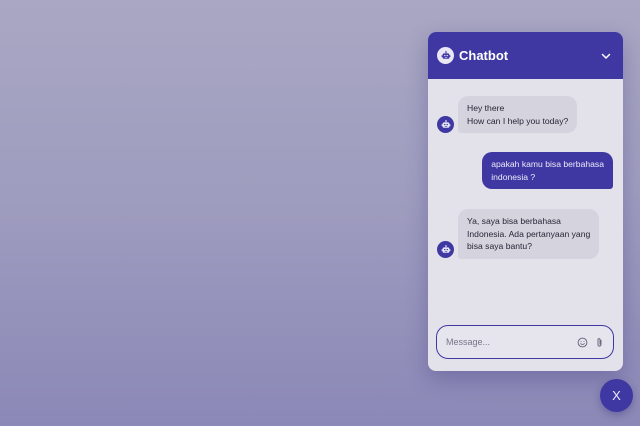 The width and height of the screenshot is (640, 426). What do you see at coordinates (508, 342) in the screenshot?
I see `message-input` at bounding box center [508, 342].